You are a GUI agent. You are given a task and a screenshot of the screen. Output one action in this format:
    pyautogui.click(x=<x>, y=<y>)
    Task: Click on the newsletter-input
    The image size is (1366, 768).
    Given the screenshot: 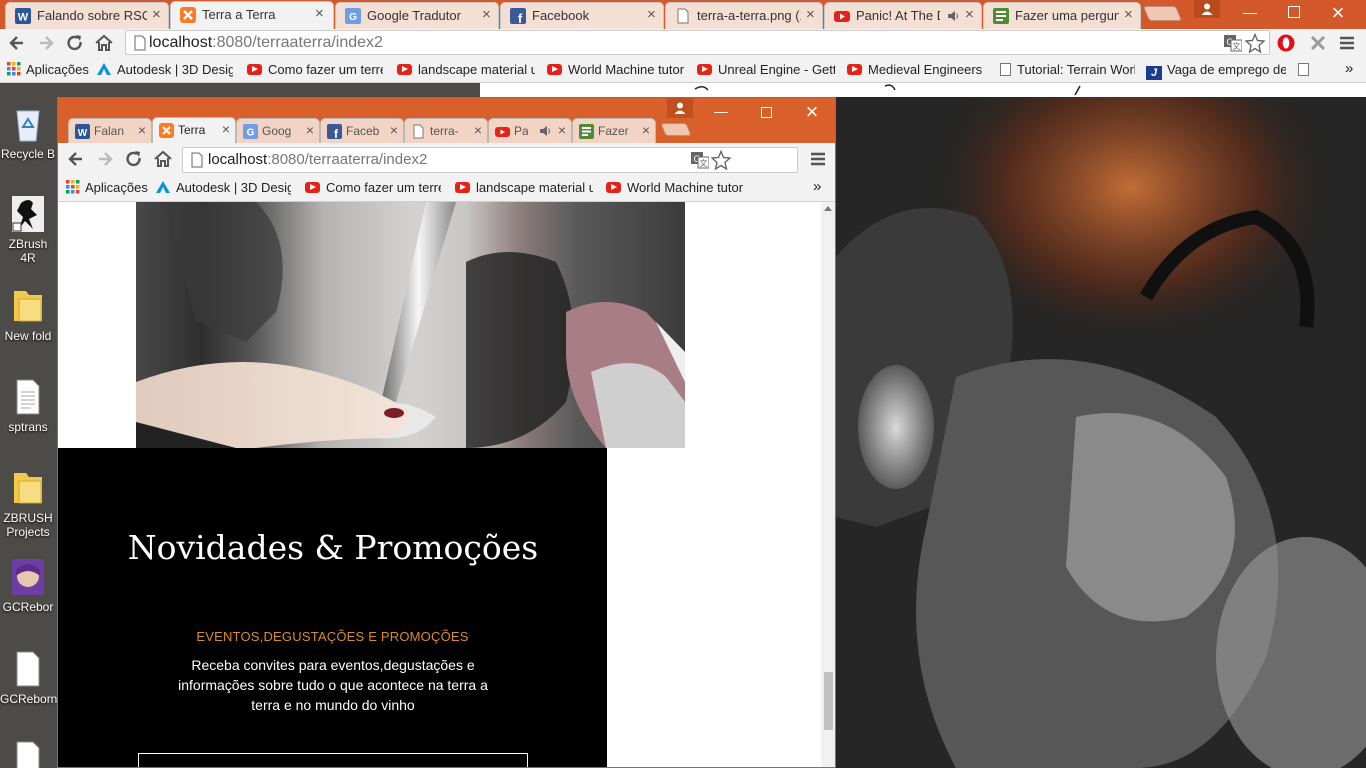 What is the action you would take?
    pyautogui.click(x=333, y=760)
    